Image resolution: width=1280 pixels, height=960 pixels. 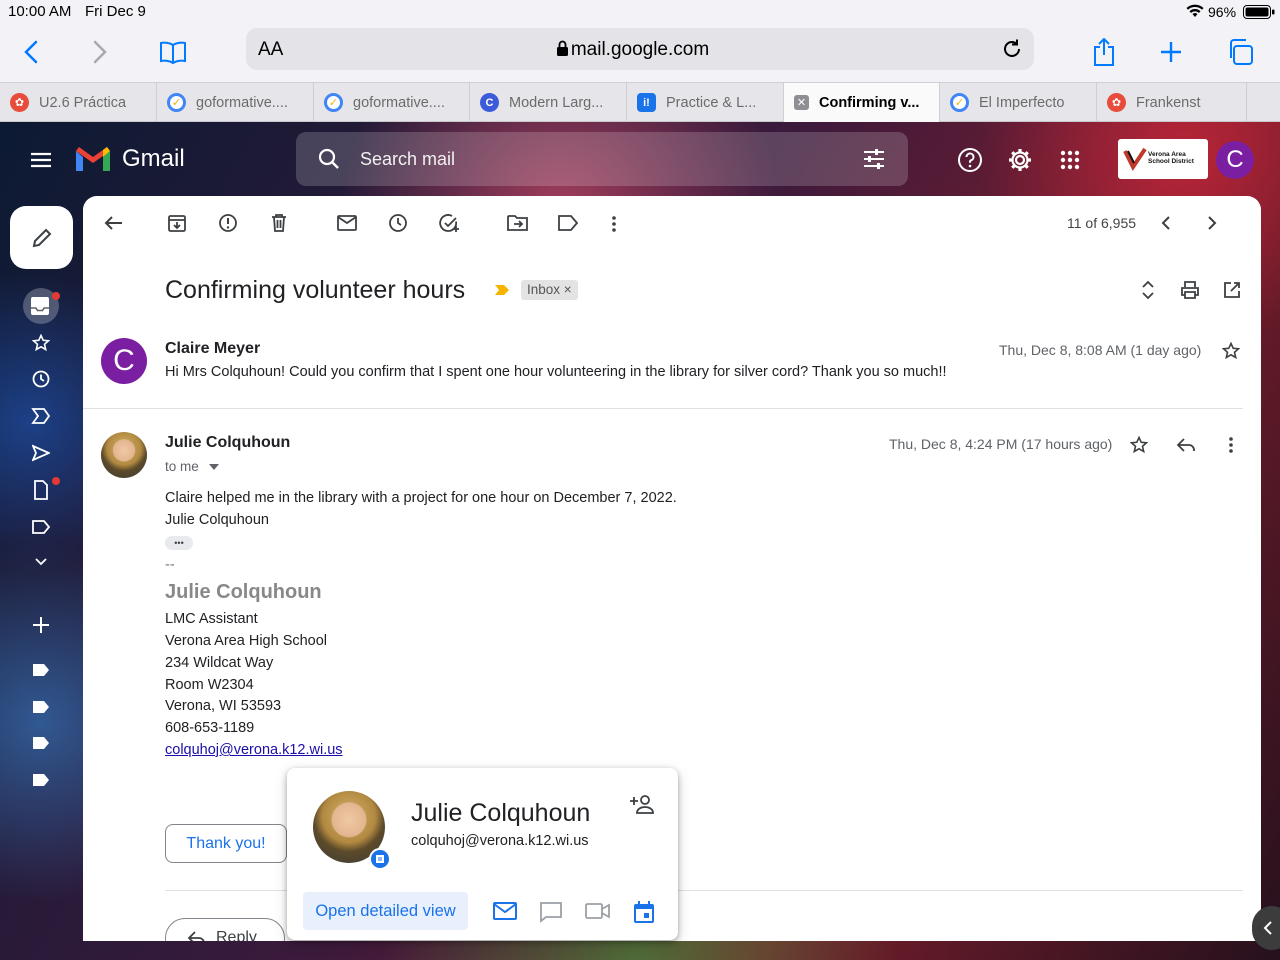 What do you see at coordinates (801, 102) in the screenshot?
I see `close-tab-icon: ✕` at bounding box center [801, 102].